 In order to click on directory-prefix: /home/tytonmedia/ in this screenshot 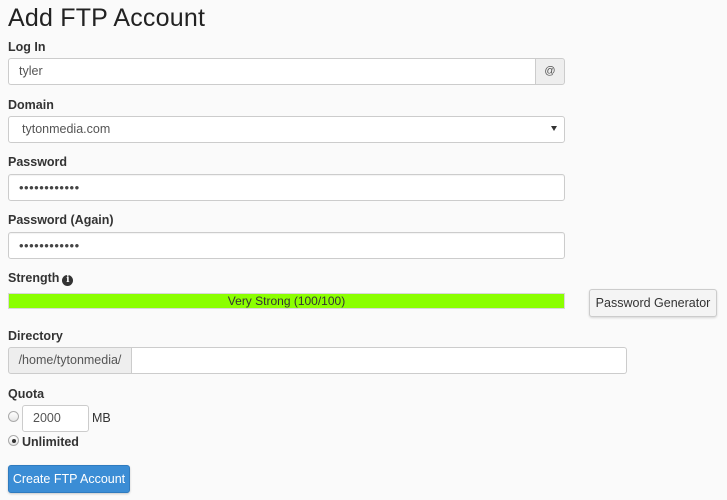, I will do `click(70, 360)`.